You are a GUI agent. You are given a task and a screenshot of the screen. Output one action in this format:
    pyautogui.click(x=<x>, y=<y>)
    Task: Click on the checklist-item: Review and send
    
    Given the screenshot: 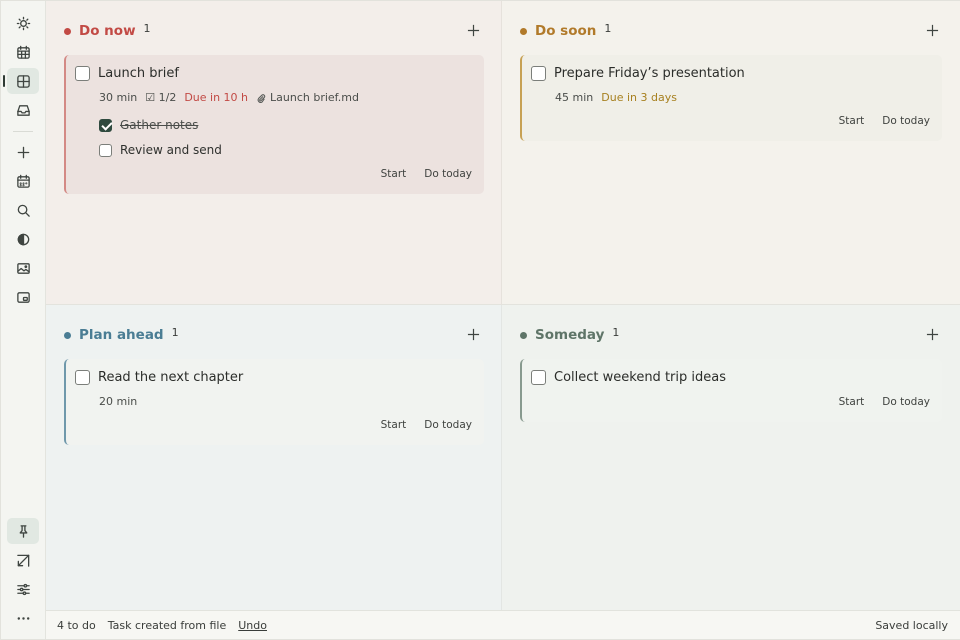 What is the action you would take?
    pyautogui.click(x=160, y=150)
    